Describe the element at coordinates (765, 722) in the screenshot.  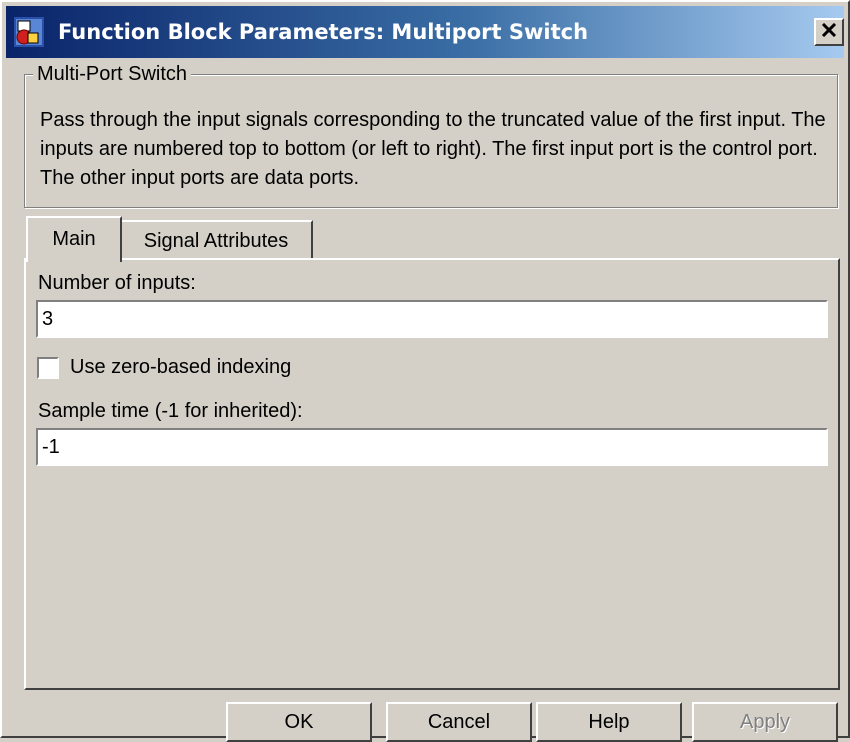
I see `apply-button: Apply` at that location.